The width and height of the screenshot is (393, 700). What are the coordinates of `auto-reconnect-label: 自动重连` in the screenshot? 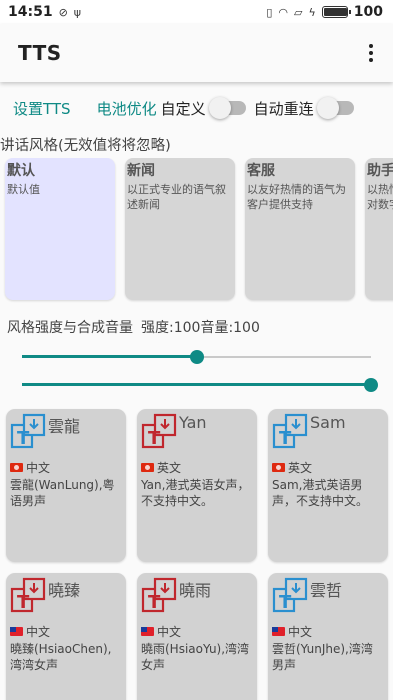 It's located at (283, 108).